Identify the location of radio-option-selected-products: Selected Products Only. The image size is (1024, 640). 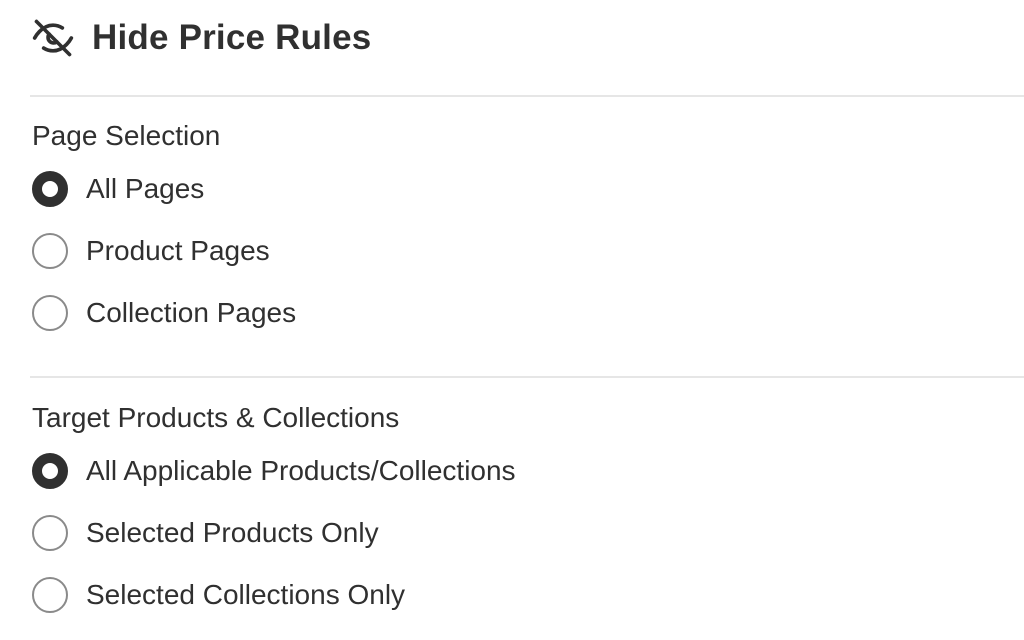
(528, 533).